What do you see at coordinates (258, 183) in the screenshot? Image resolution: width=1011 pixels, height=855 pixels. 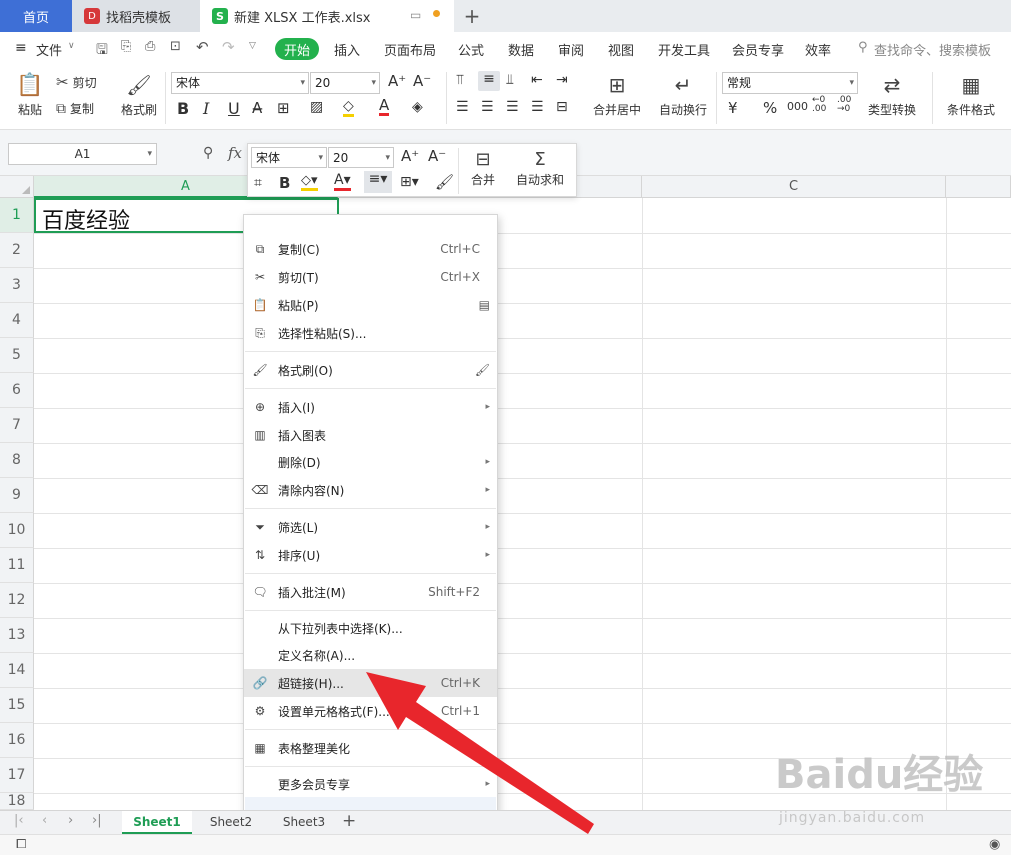 I see `mini-select-icon: ⌗` at bounding box center [258, 183].